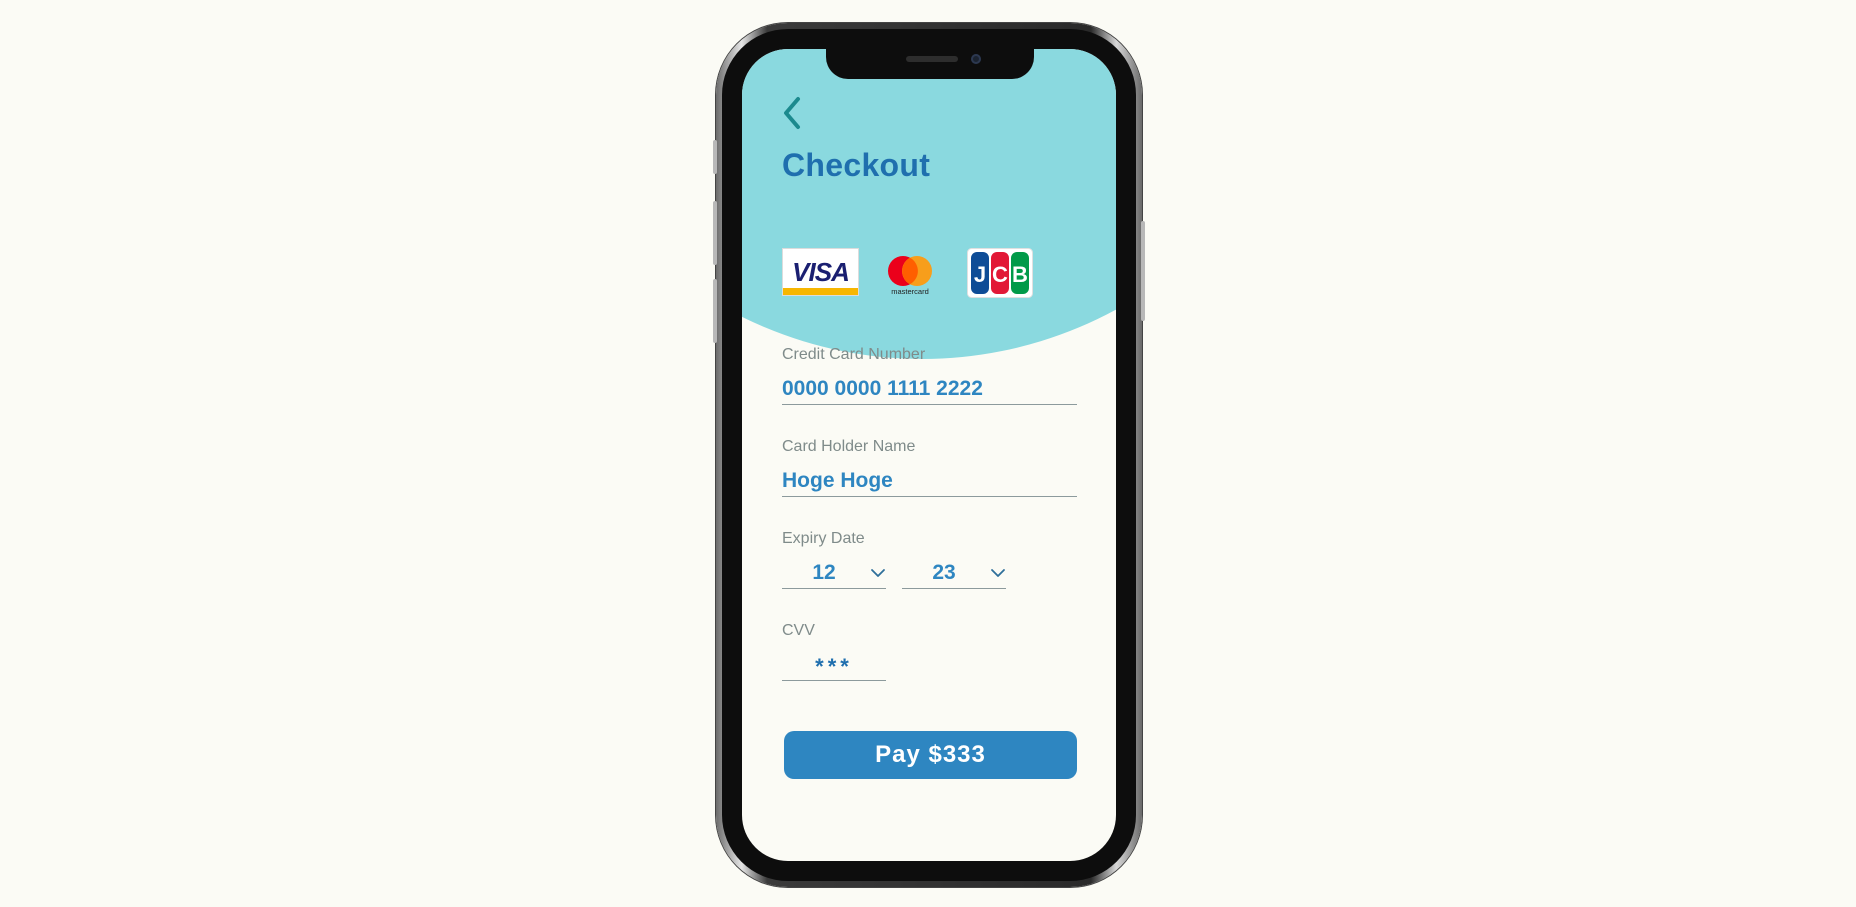 Image resolution: width=1856 pixels, height=907 pixels. What do you see at coordinates (929, 404) in the screenshot?
I see `card-number-underline` at bounding box center [929, 404].